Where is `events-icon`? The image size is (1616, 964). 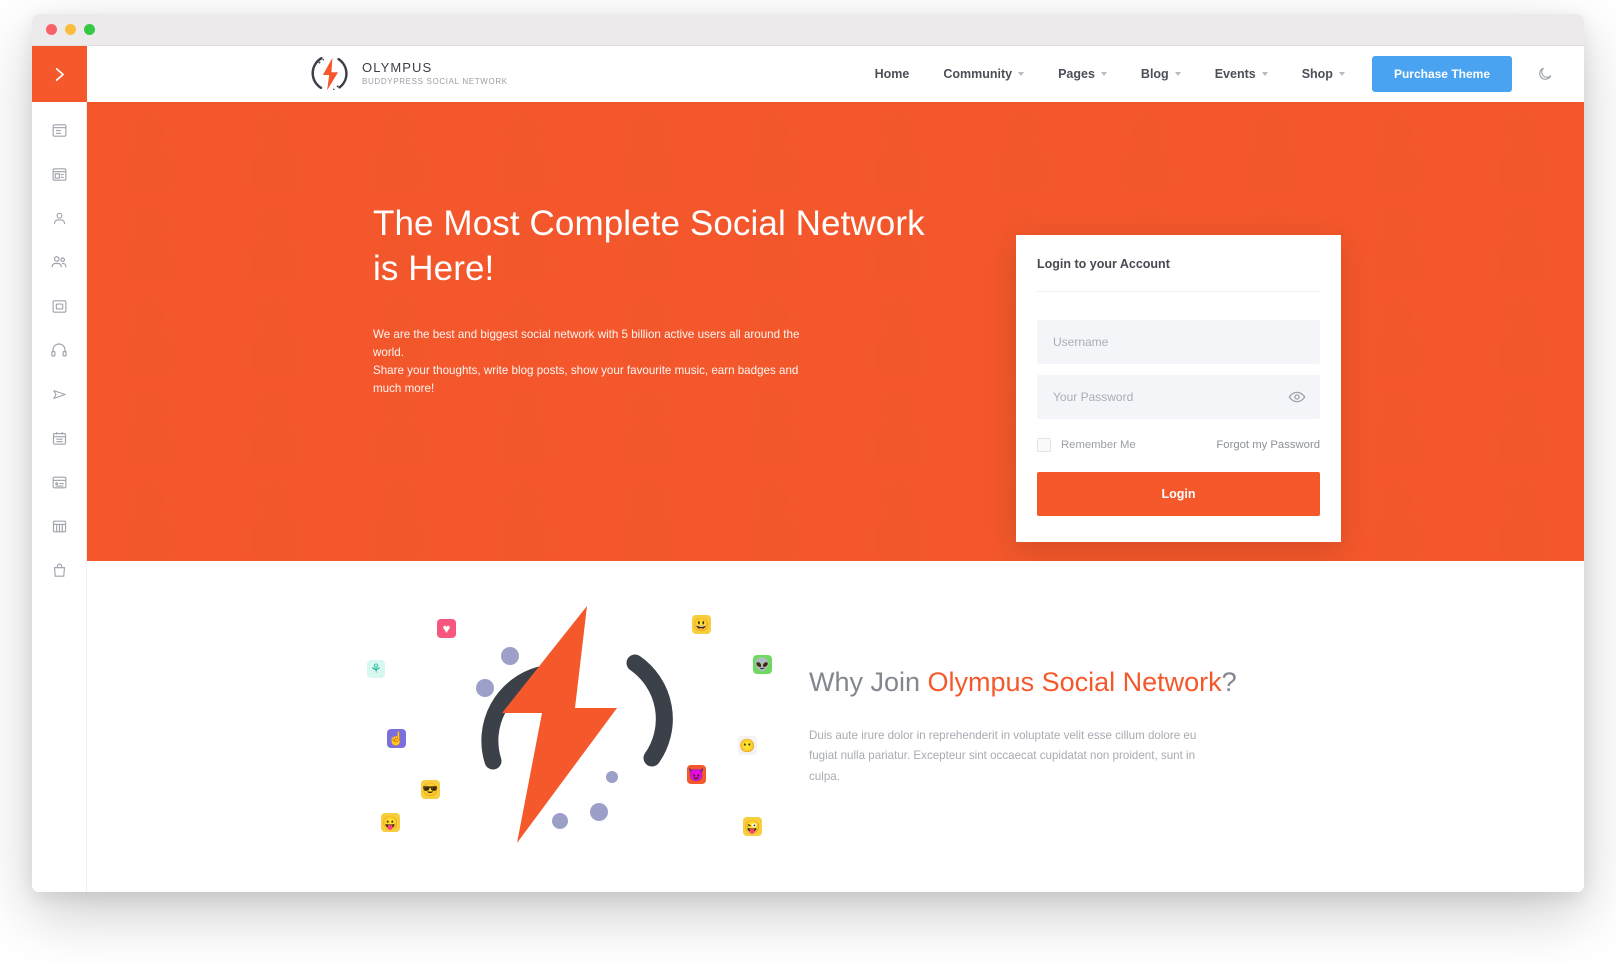
events-icon is located at coordinates (59, 438).